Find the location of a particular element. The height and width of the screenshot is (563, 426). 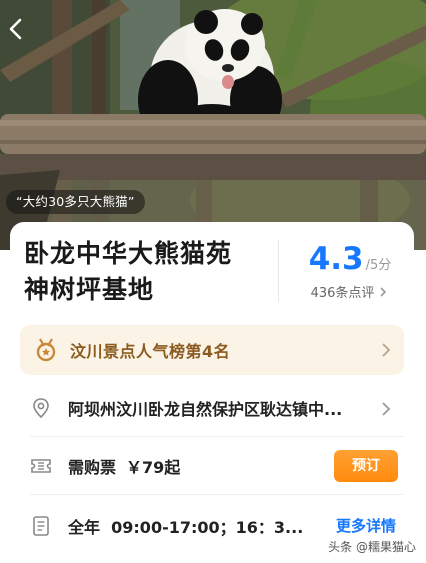

back-button is located at coordinates (21, 33).